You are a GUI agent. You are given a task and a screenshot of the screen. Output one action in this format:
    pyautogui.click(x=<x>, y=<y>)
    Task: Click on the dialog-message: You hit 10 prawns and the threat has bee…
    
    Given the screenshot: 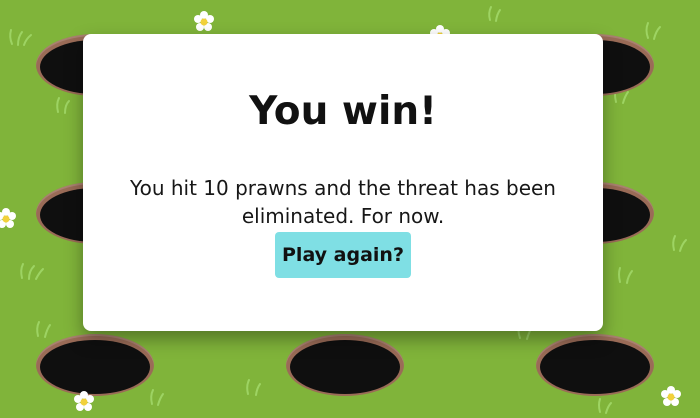 What is the action you would take?
    pyautogui.click(x=343, y=202)
    